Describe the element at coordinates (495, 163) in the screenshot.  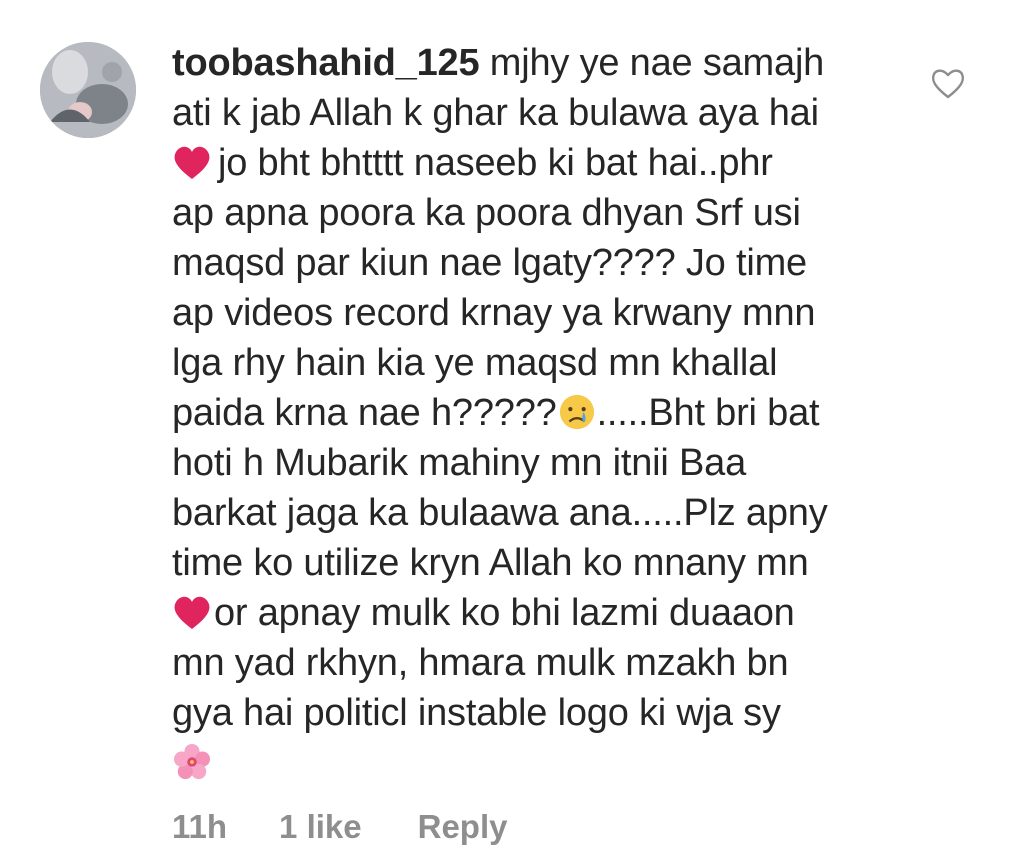
I see `comment-text: jo bht bhtttt naseeb ki bat hai..phr` at that location.